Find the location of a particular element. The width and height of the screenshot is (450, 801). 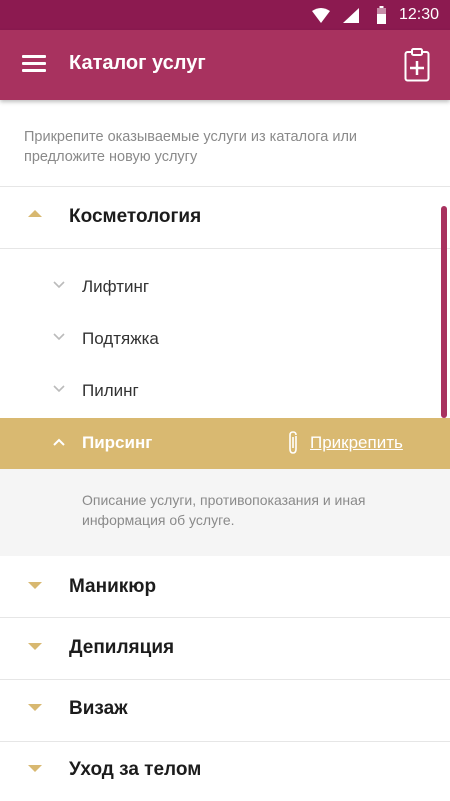

attach-link: Прикрепить is located at coordinates (356, 443).